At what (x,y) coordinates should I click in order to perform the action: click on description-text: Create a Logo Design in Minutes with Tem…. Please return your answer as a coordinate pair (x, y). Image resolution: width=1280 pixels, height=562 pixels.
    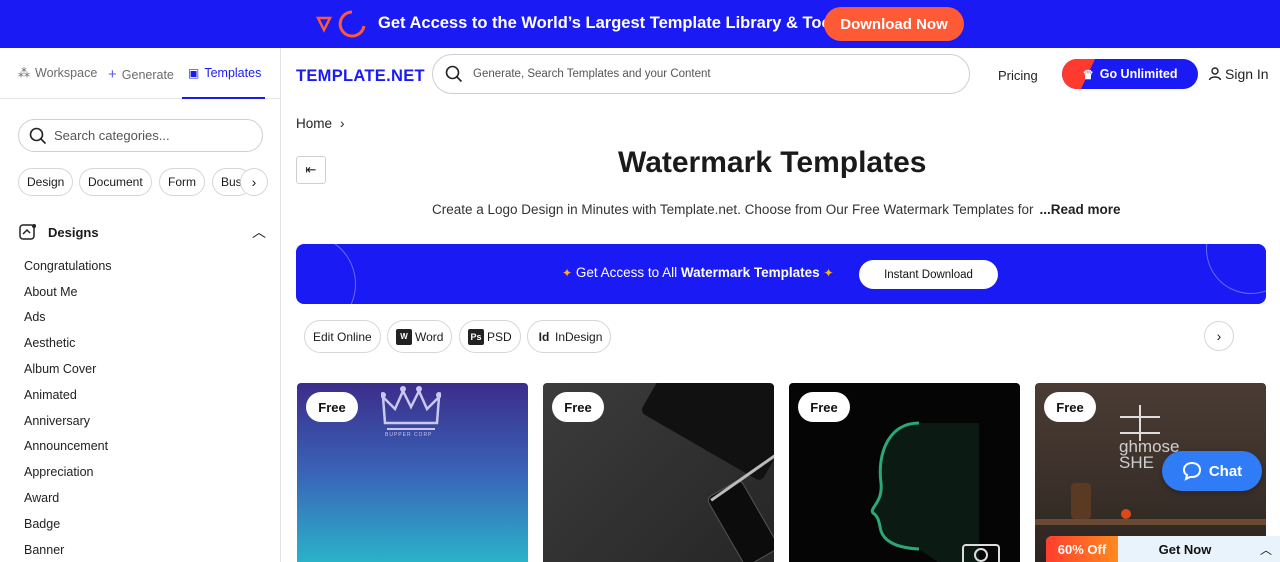
    Looking at the image, I should click on (733, 209).